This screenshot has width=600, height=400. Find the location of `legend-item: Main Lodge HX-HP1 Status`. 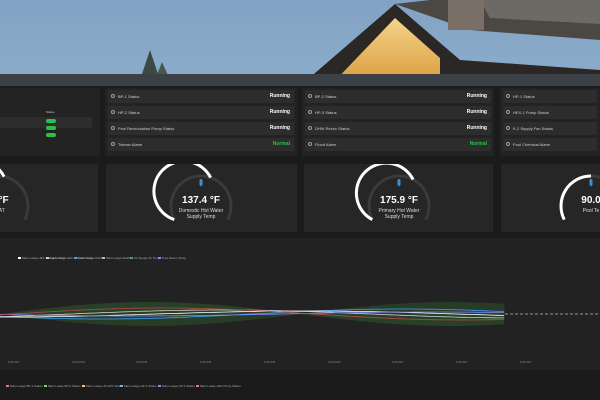

legend-item: Main Lodge HX-HP1 Status is located at coordinates (102, 386).